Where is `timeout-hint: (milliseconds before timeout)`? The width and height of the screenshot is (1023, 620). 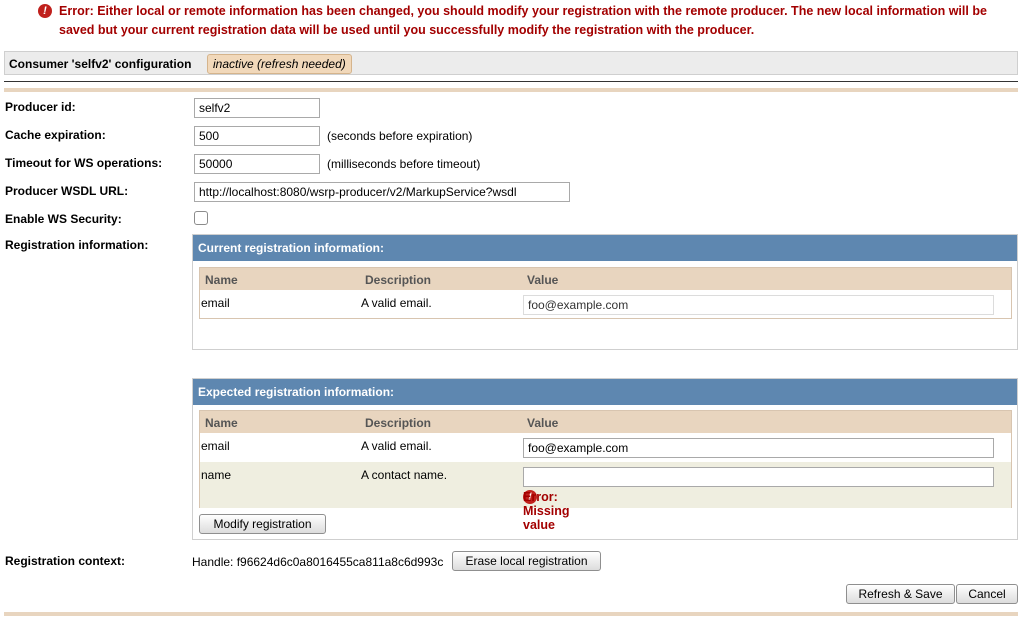
timeout-hint: (milliseconds before timeout) is located at coordinates (404, 164).